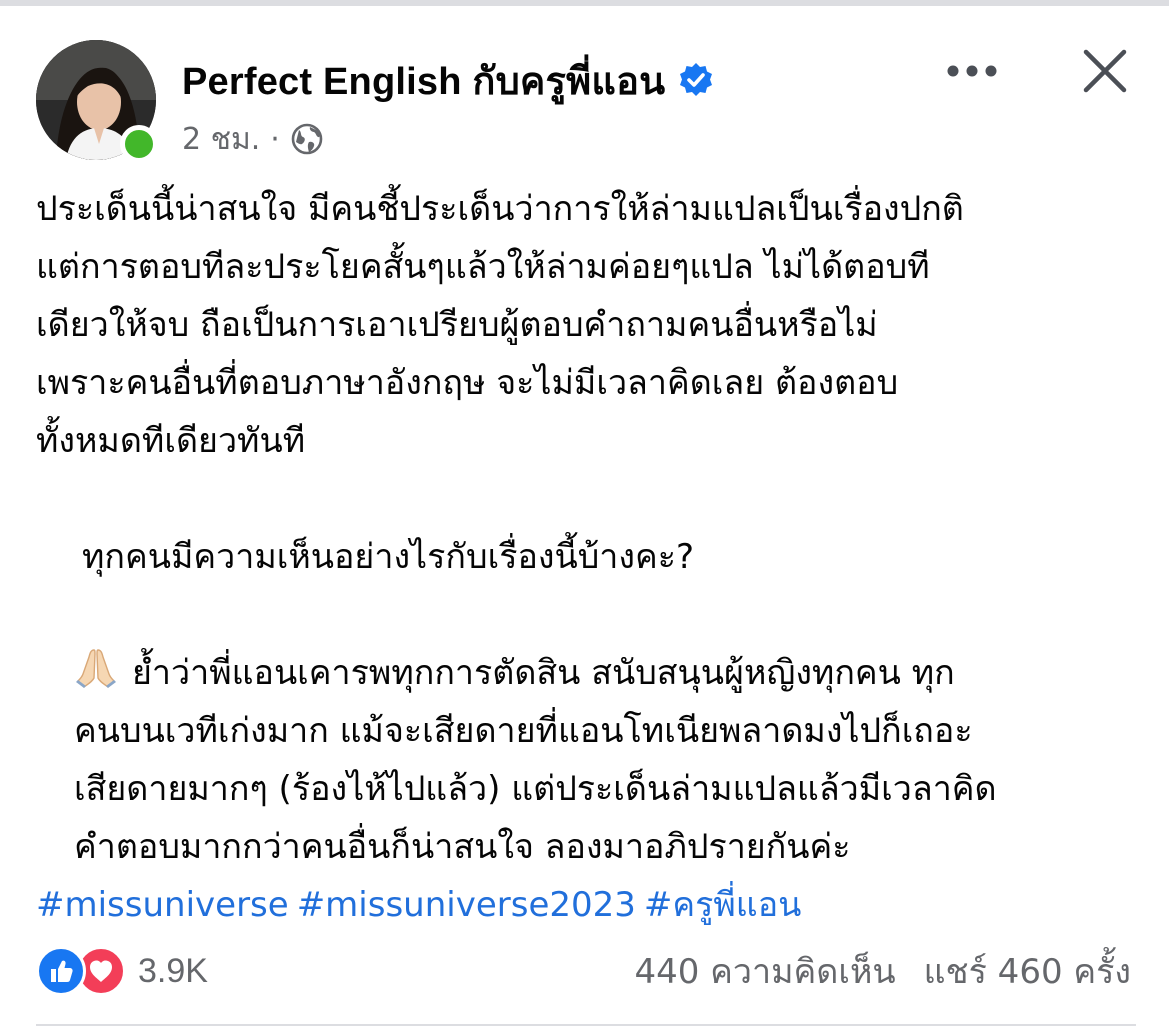  What do you see at coordinates (722, 905) in the screenshot?
I see `hashtag-link: #ครูพี่แอน` at bounding box center [722, 905].